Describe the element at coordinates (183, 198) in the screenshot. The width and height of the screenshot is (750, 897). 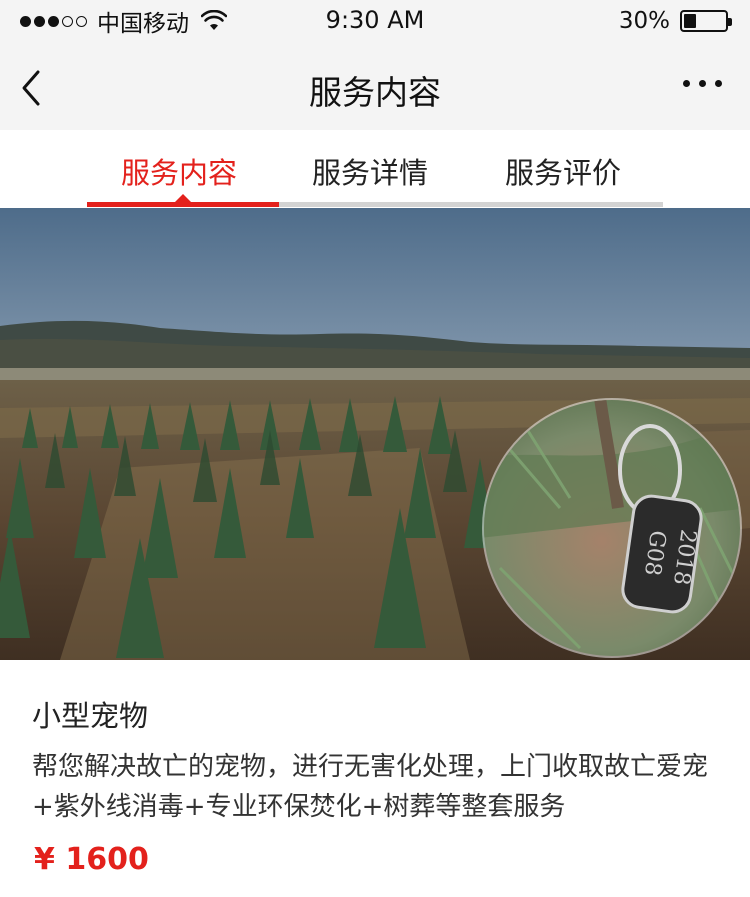
I see `tab-active-caret` at that location.